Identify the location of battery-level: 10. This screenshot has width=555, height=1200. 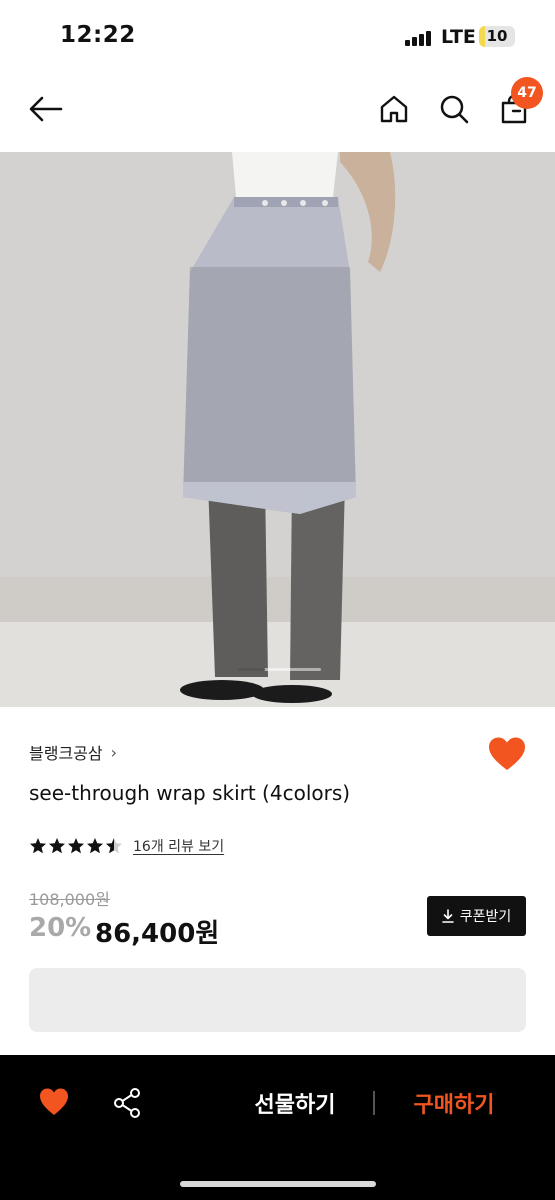
(497, 36).